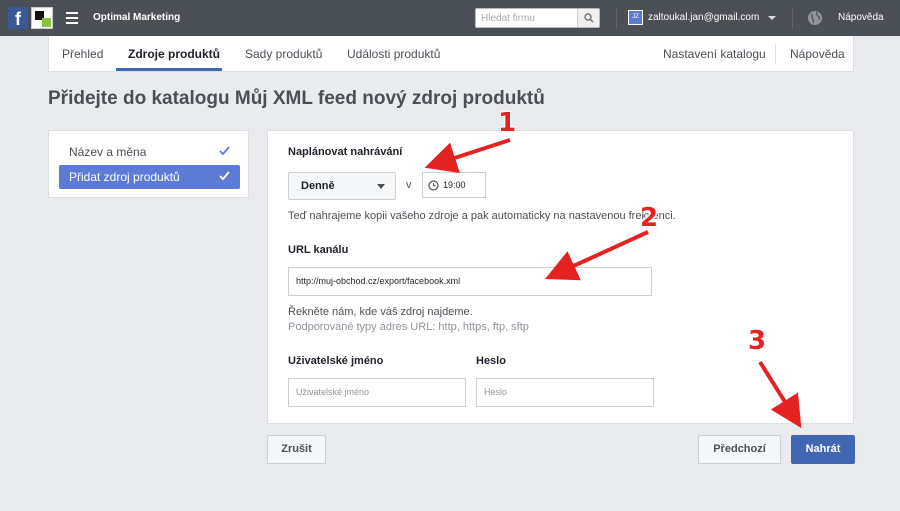  Describe the element at coordinates (861, 17) in the screenshot. I see `help-link: Nápověda` at that location.